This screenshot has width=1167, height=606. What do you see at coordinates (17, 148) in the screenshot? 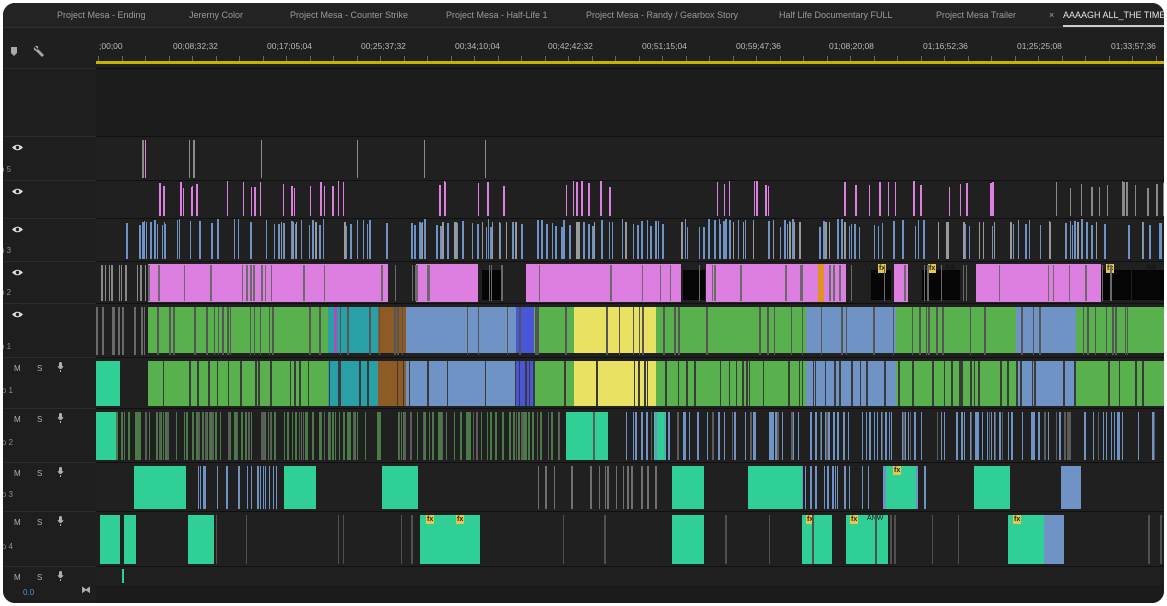
I see `eye-icon` at bounding box center [17, 148].